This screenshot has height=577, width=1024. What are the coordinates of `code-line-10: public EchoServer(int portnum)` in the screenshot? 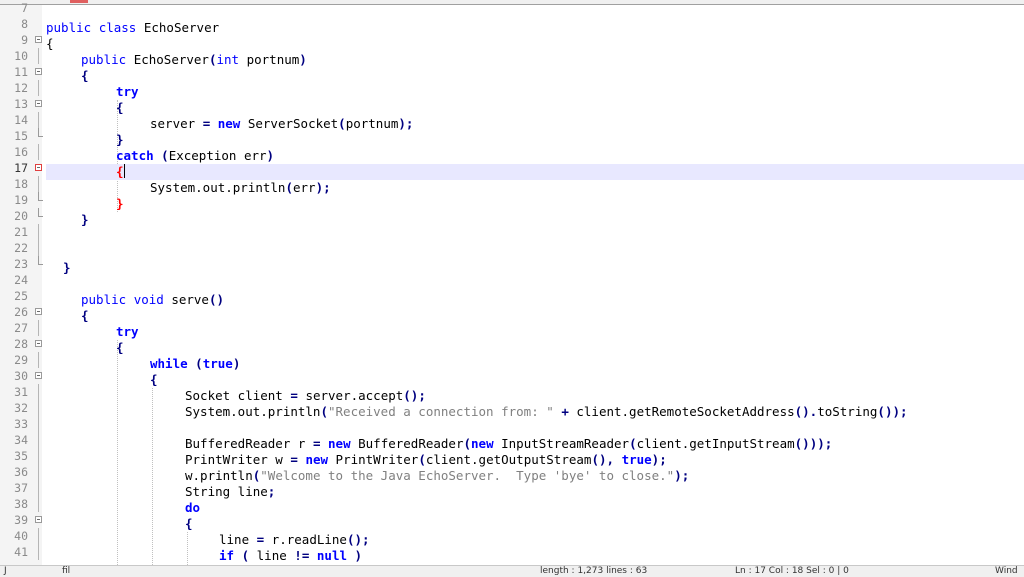 It's located at (194, 59).